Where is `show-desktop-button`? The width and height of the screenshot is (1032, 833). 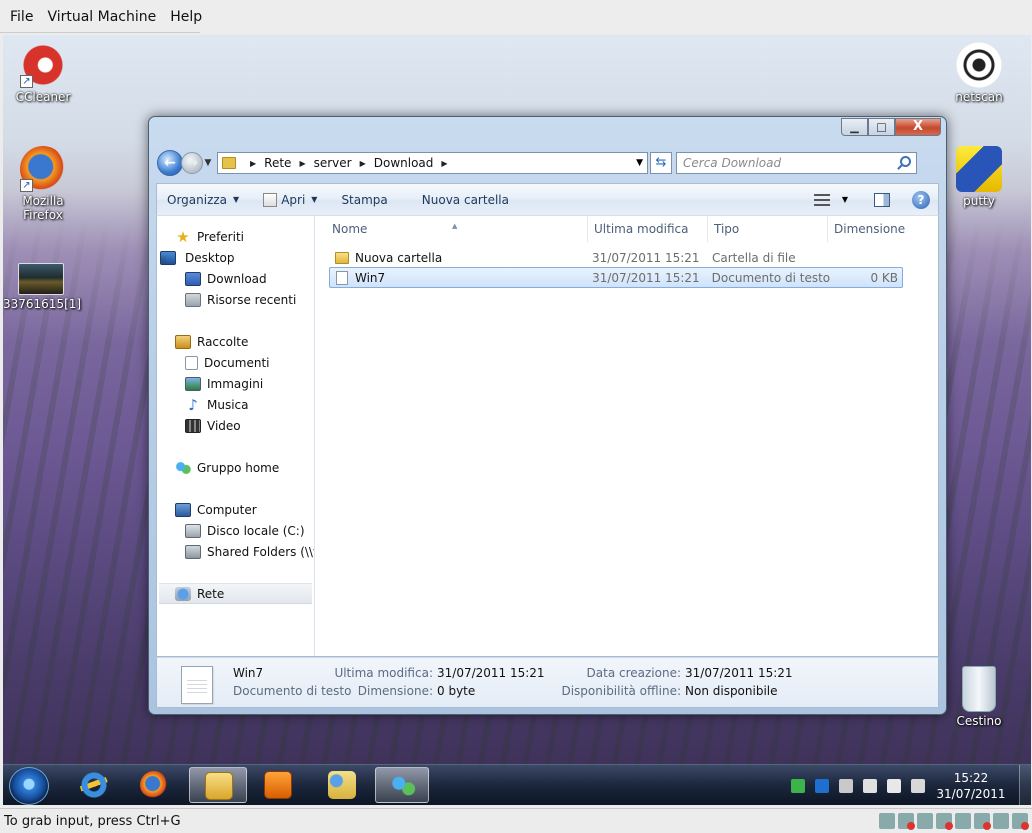
show-desktop-button is located at coordinates (1025, 785).